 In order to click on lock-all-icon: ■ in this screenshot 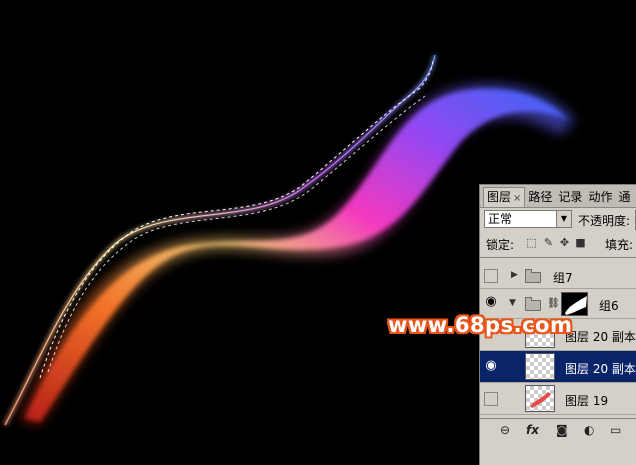, I will do `click(580, 242)`.